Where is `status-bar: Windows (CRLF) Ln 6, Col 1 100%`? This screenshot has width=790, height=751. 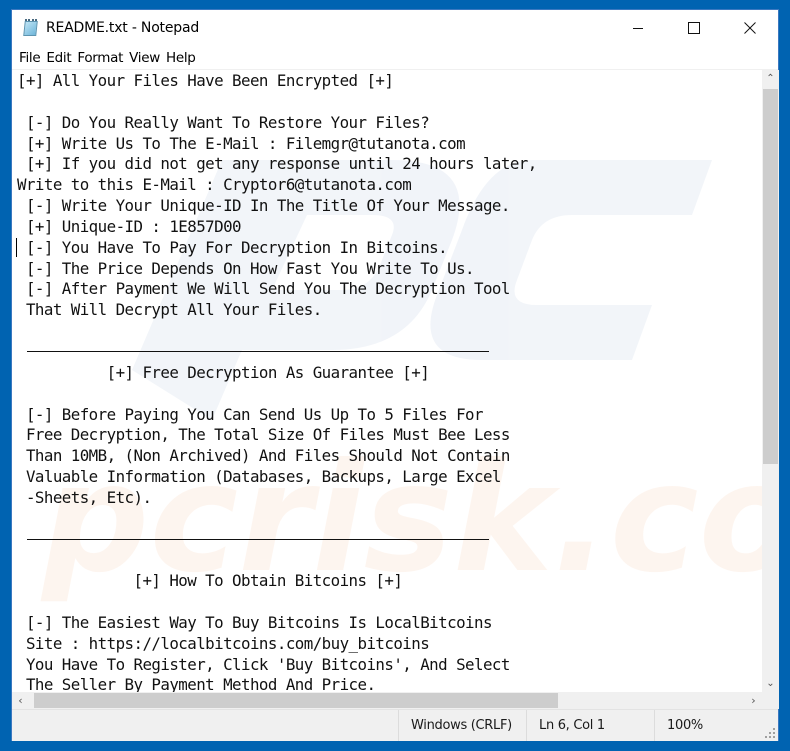
status-bar: Windows (CRLF) Ln 6, Col 1 100% is located at coordinates (395, 725).